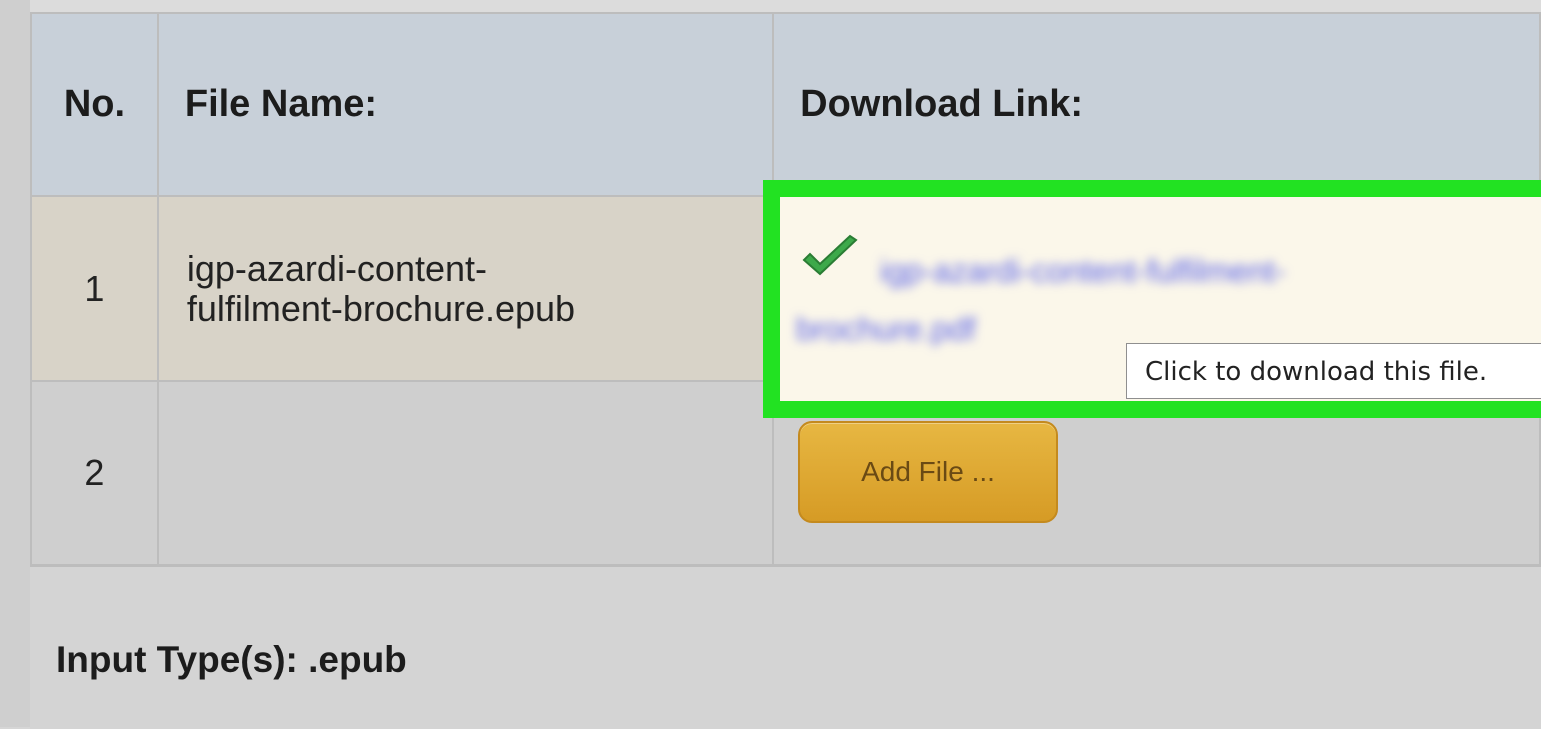  Describe the element at coordinates (337, 268) in the screenshot. I see `file-name-line: igp-azardi-content-` at that location.